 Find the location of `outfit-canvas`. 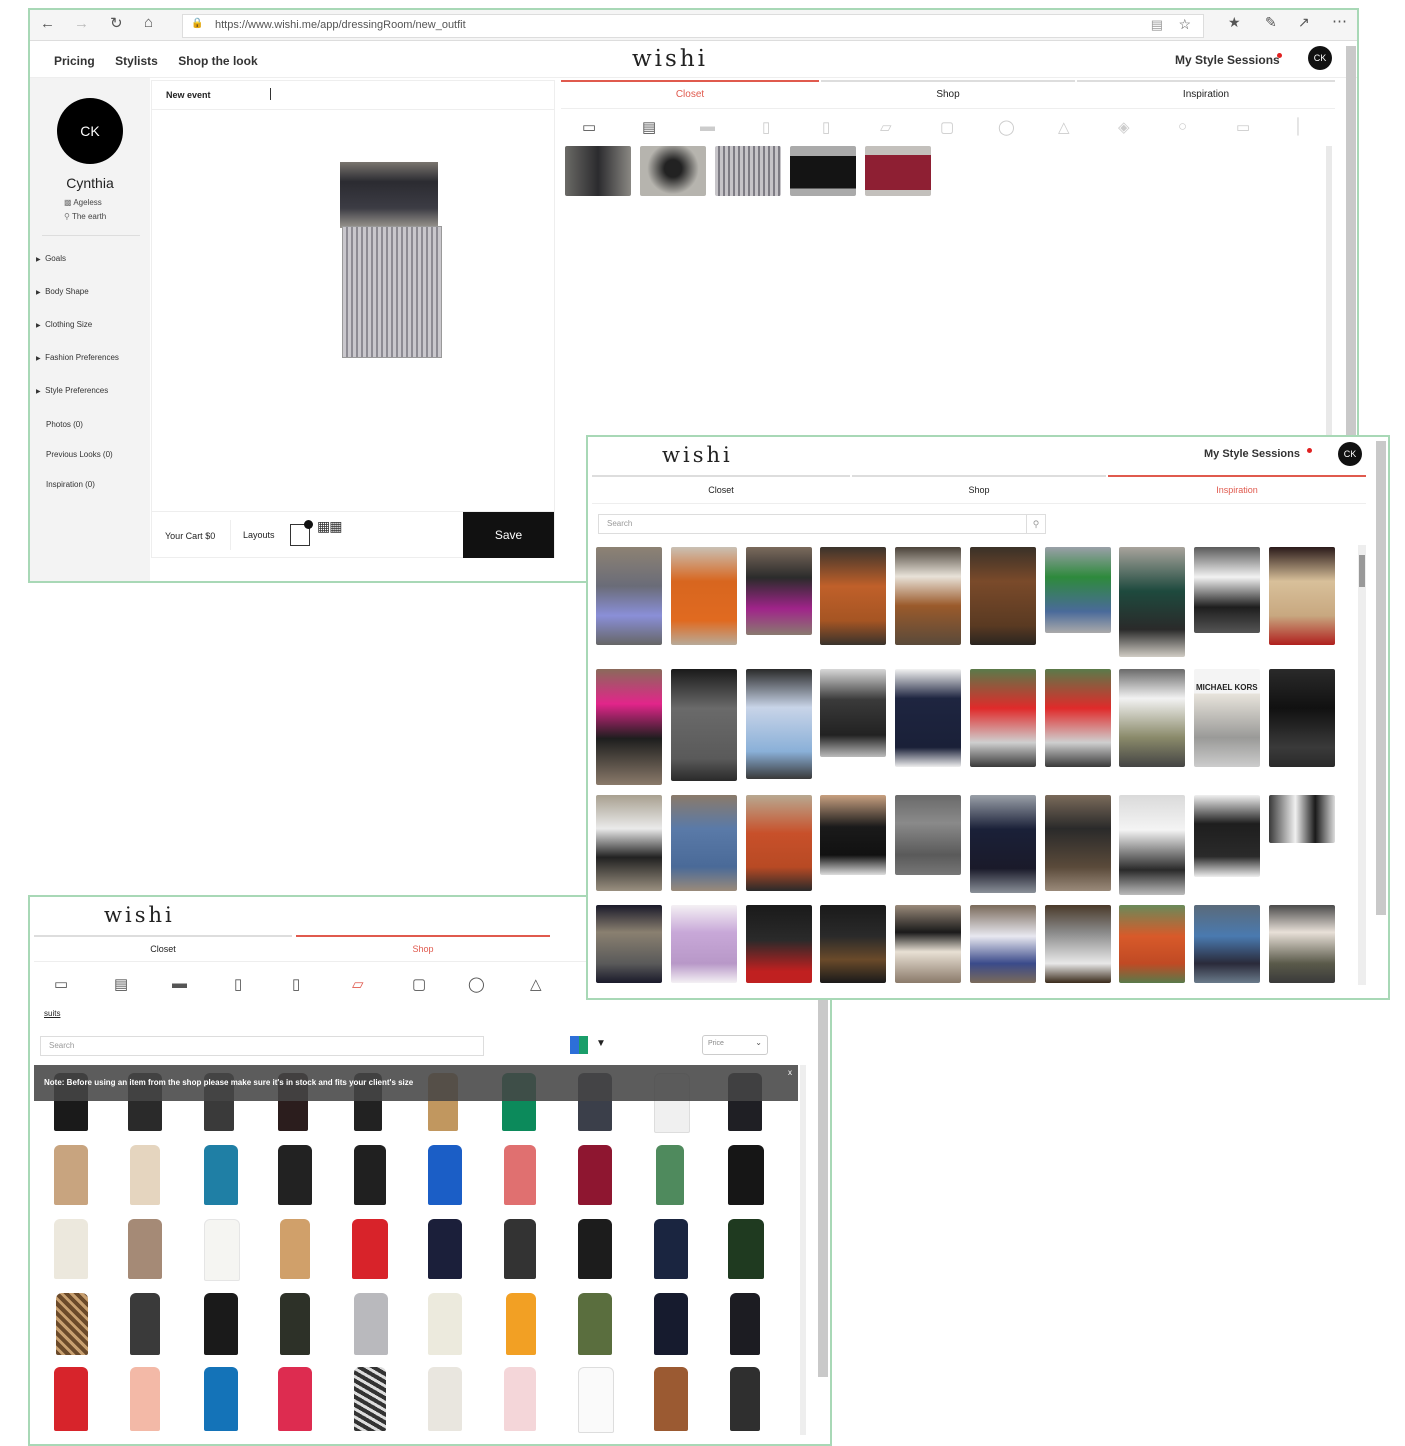

outfit-canvas is located at coordinates (353, 310).